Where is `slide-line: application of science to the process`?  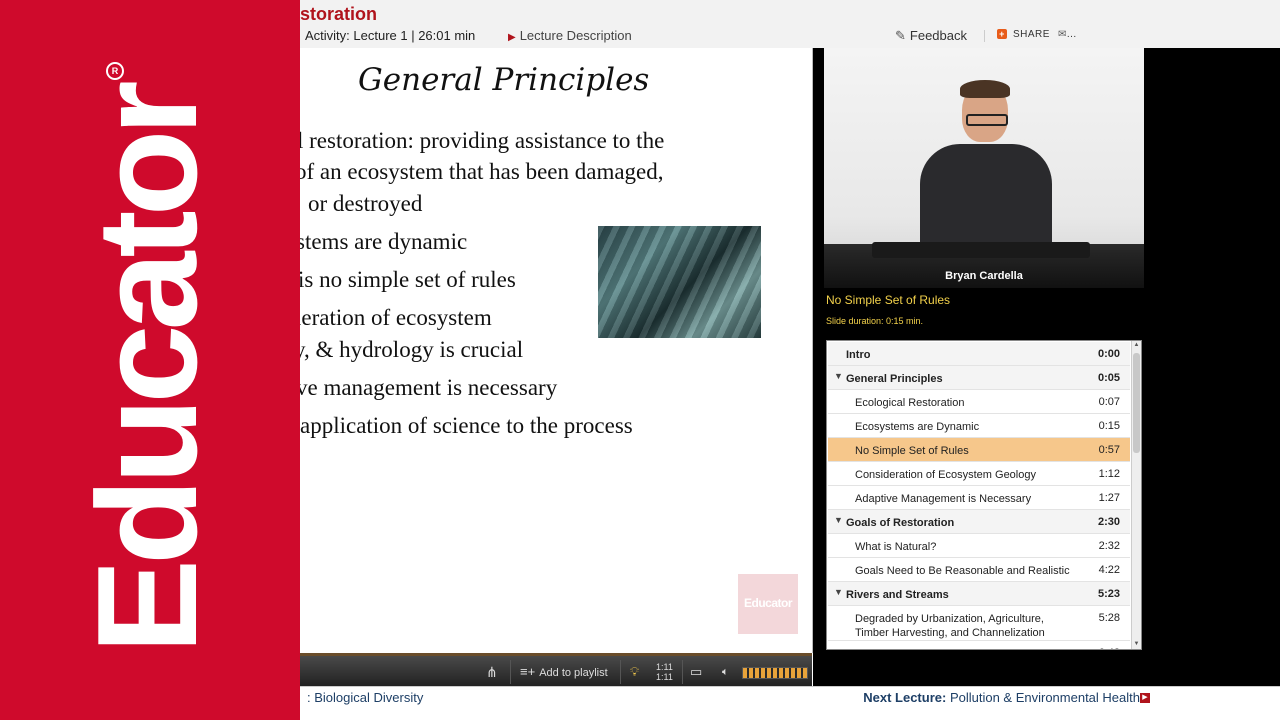
slide-line: application of science to the process is located at coordinates (466, 425).